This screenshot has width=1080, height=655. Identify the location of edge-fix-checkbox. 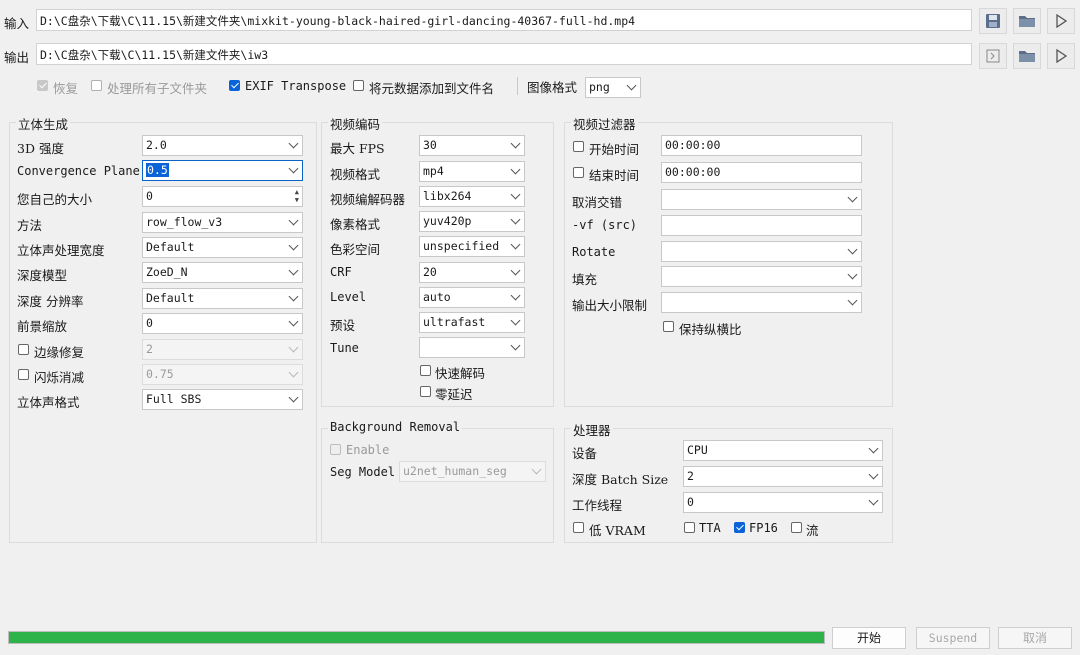
(23, 349).